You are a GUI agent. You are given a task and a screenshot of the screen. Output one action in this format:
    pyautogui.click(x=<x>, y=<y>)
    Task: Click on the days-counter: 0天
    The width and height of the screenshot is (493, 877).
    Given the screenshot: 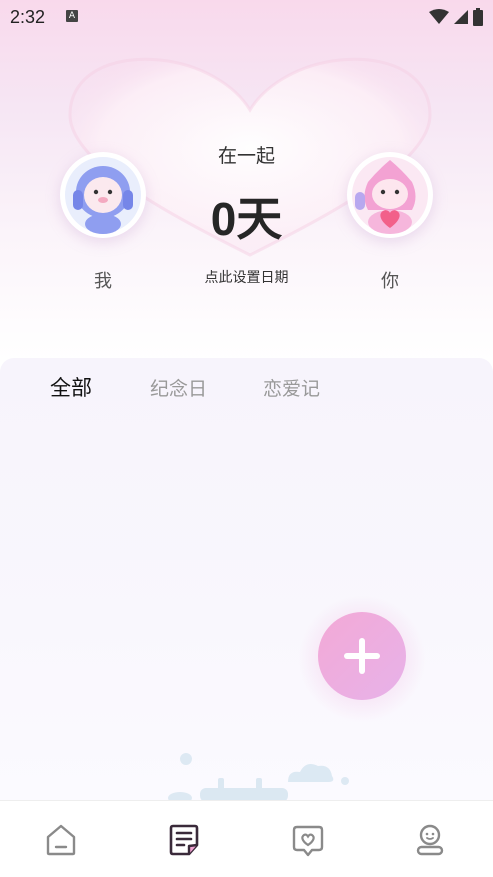 What is the action you would take?
    pyautogui.click(x=246, y=216)
    